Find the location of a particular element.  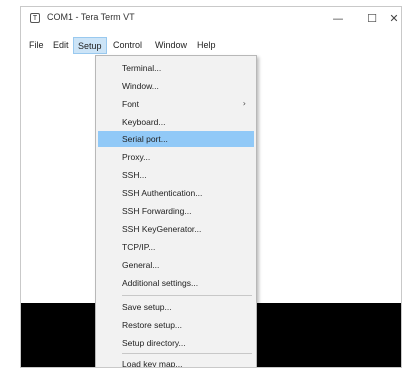

menu-file: File is located at coordinates (36, 45).